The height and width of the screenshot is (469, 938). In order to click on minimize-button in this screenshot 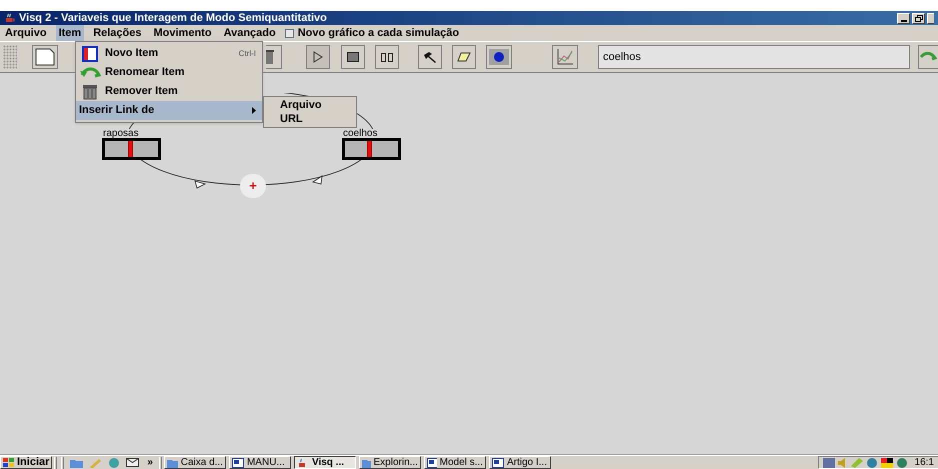, I will do `click(903, 18)`.